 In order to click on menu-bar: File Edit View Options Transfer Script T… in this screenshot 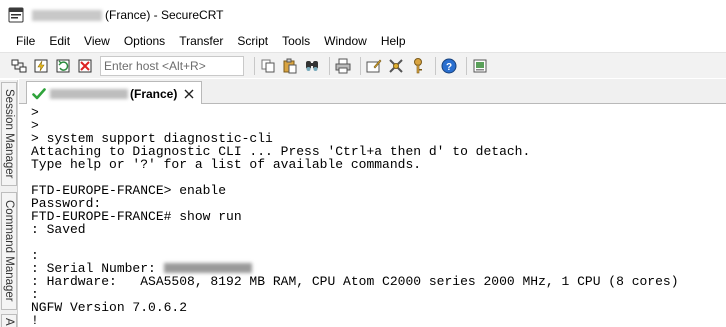, I will do `click(363, 41)`.